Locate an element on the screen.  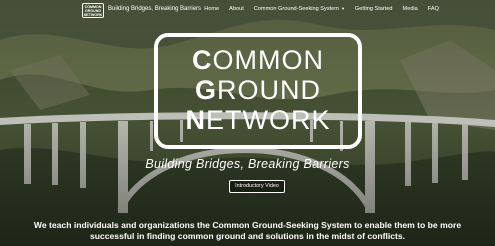
nav-home: Home is located at coordinates (211, 9).